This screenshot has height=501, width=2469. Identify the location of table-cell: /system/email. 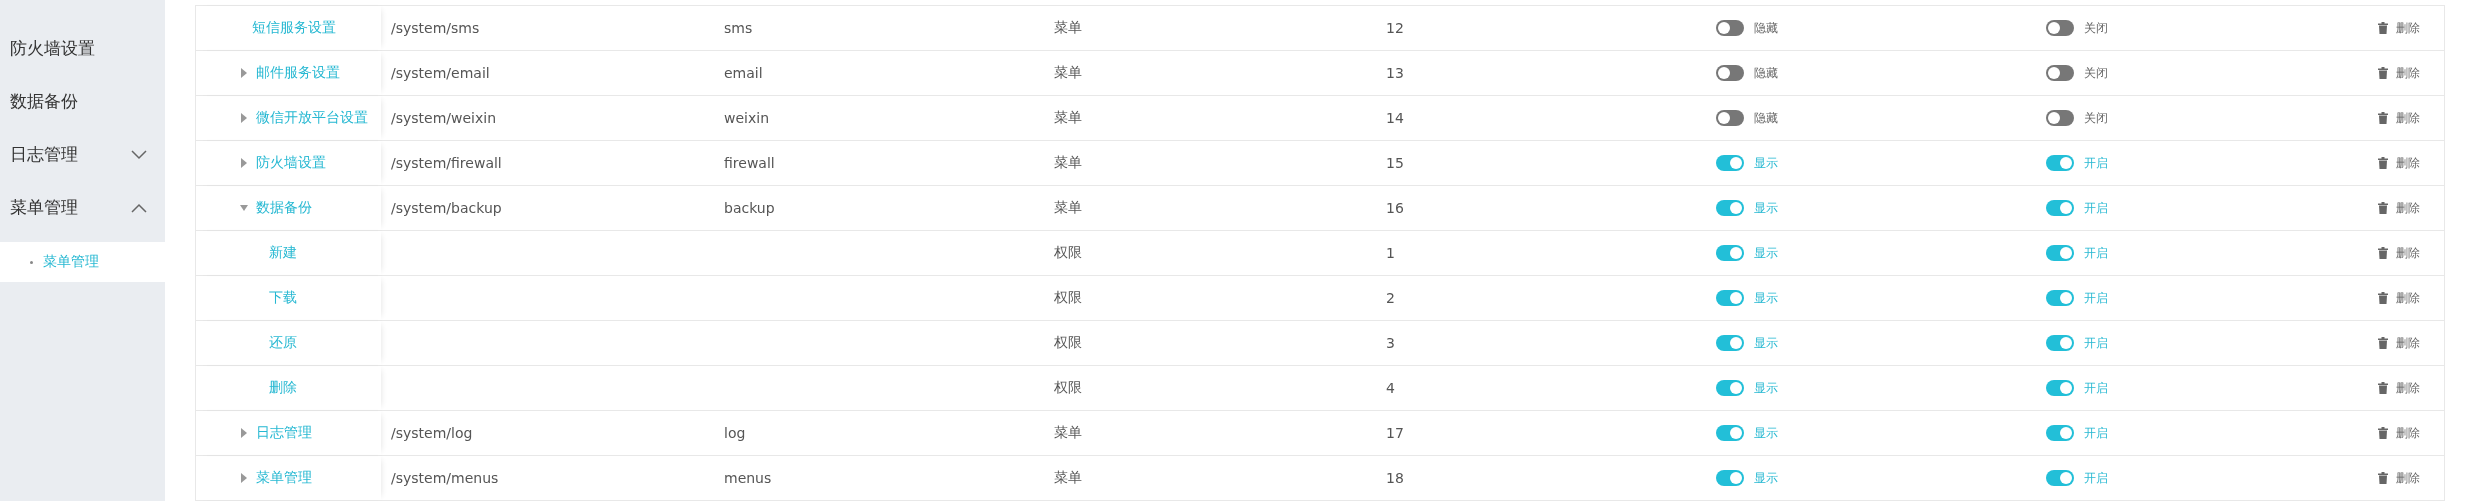
(440, 73).